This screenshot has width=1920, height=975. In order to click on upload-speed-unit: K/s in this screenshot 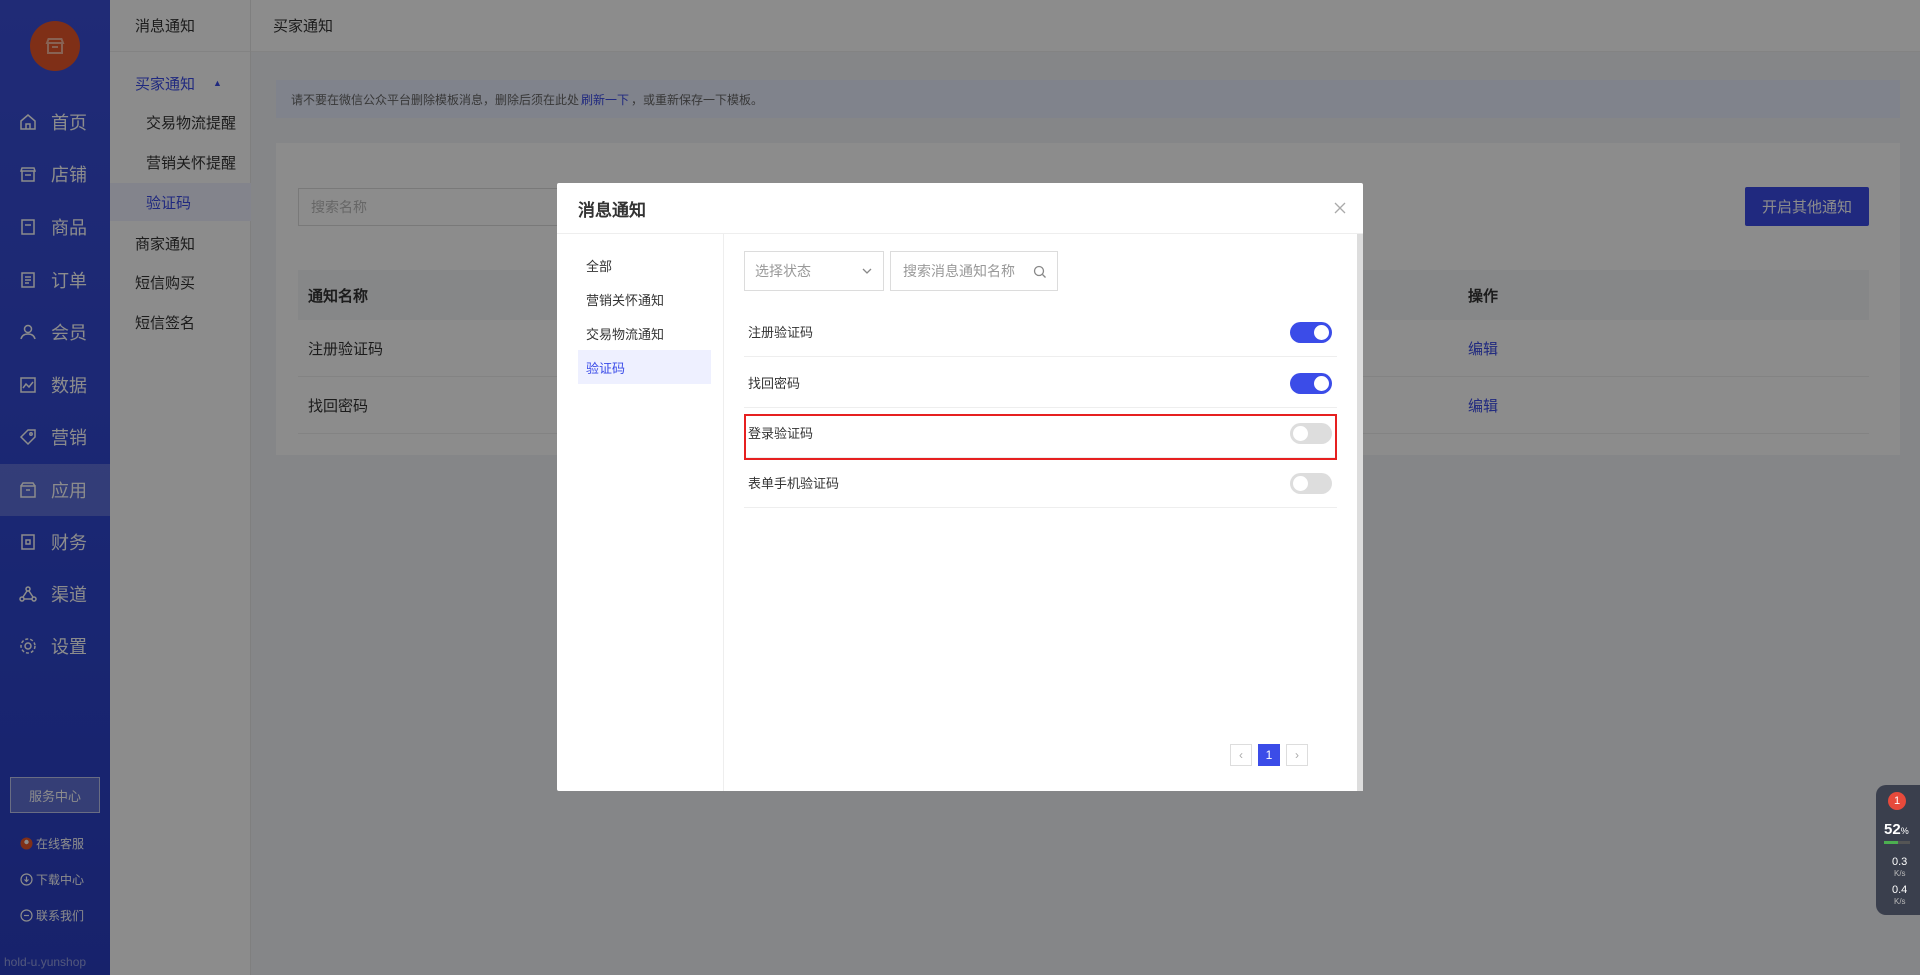, I will do `click(1900, 873)`.